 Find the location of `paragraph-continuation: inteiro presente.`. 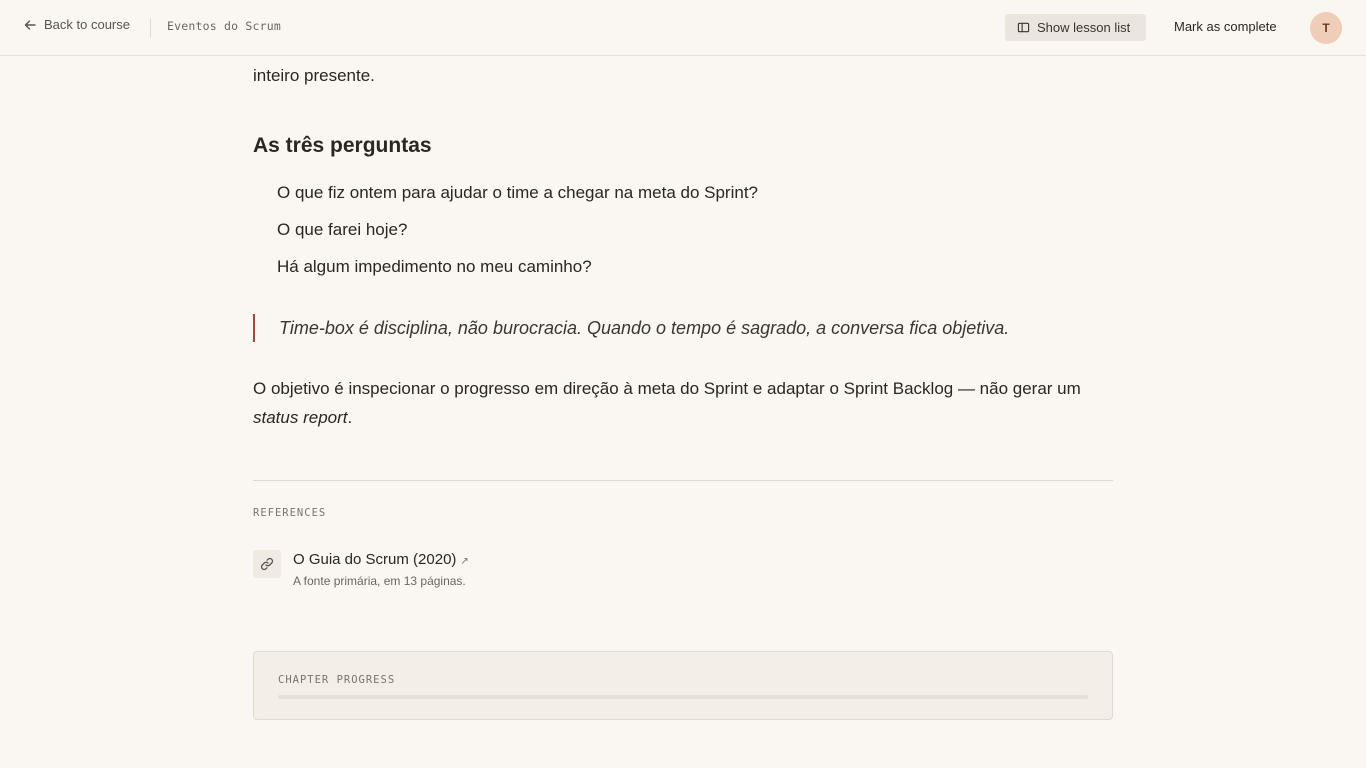

paragraph-continuation: inteiro presente. is located at coordinates (314, 75).